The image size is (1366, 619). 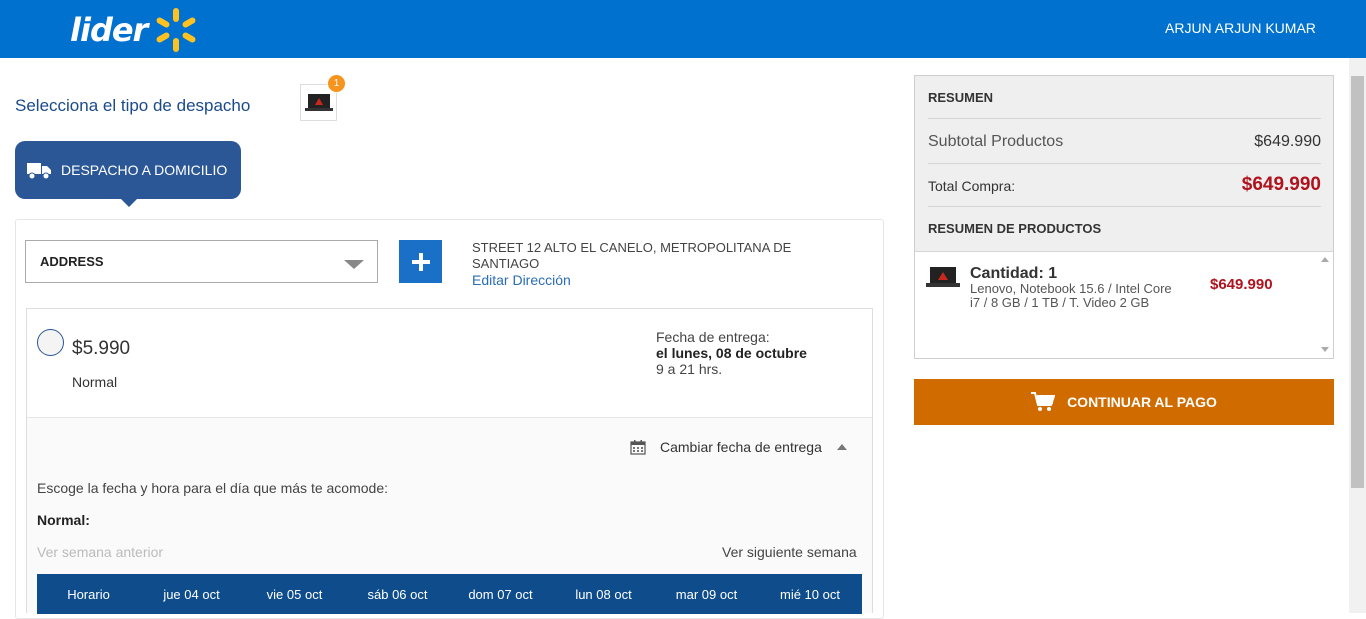 What do you see at coordinates (1281, 184) in the screenshot?
I see `total-value: $649.990` at bounding box center [1281, 184].